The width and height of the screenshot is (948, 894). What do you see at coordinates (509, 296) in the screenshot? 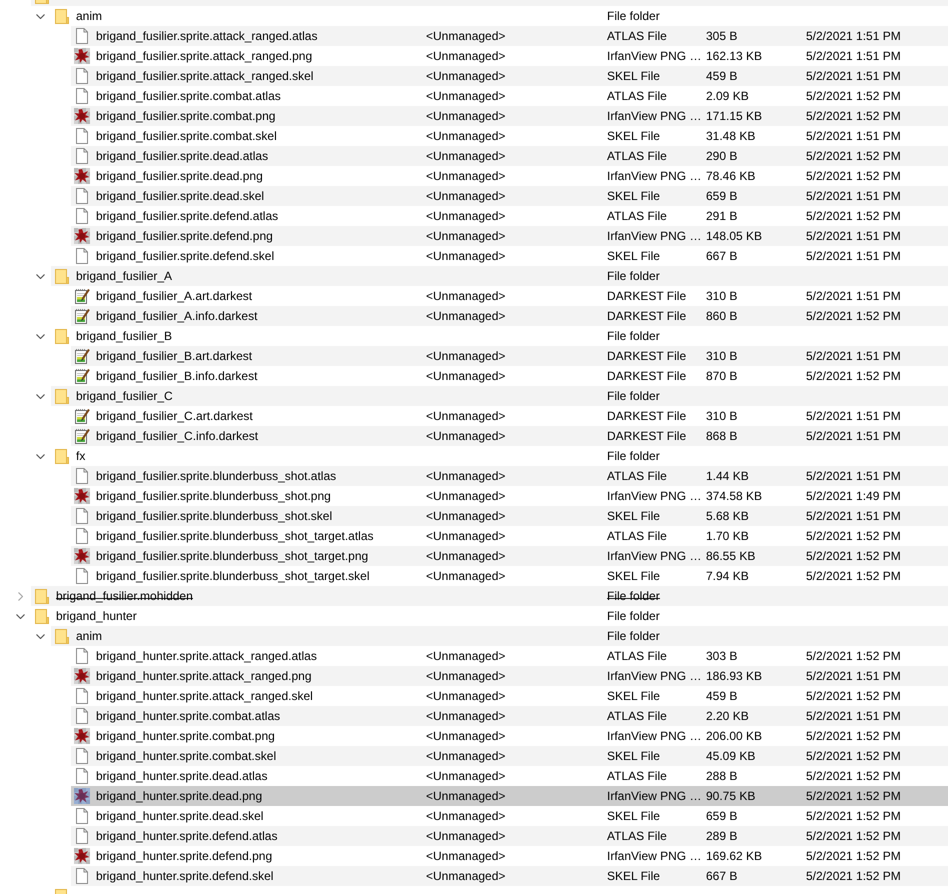
I see `file-row: brigand_fusilier_A.art.darkest <Unmanaged> DARKEST File 310 B 5/2/2021 1:51 PM` at bounding box center [509, 296].